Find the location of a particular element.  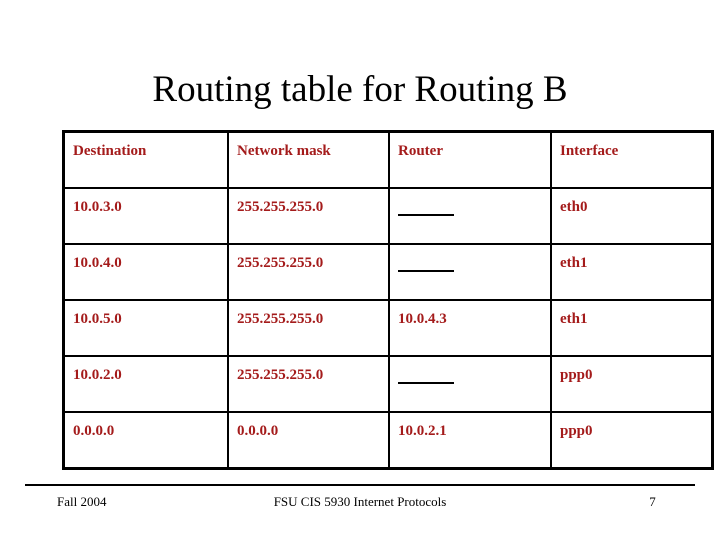

cell-destination: 10.0.2.0 is located at coordinates (145, 384).